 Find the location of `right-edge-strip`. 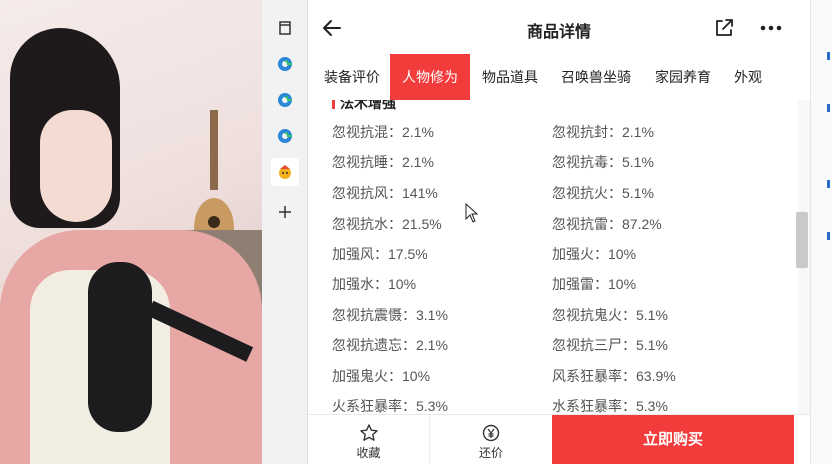

right-edge-strip is located at coordinates (821, 232).